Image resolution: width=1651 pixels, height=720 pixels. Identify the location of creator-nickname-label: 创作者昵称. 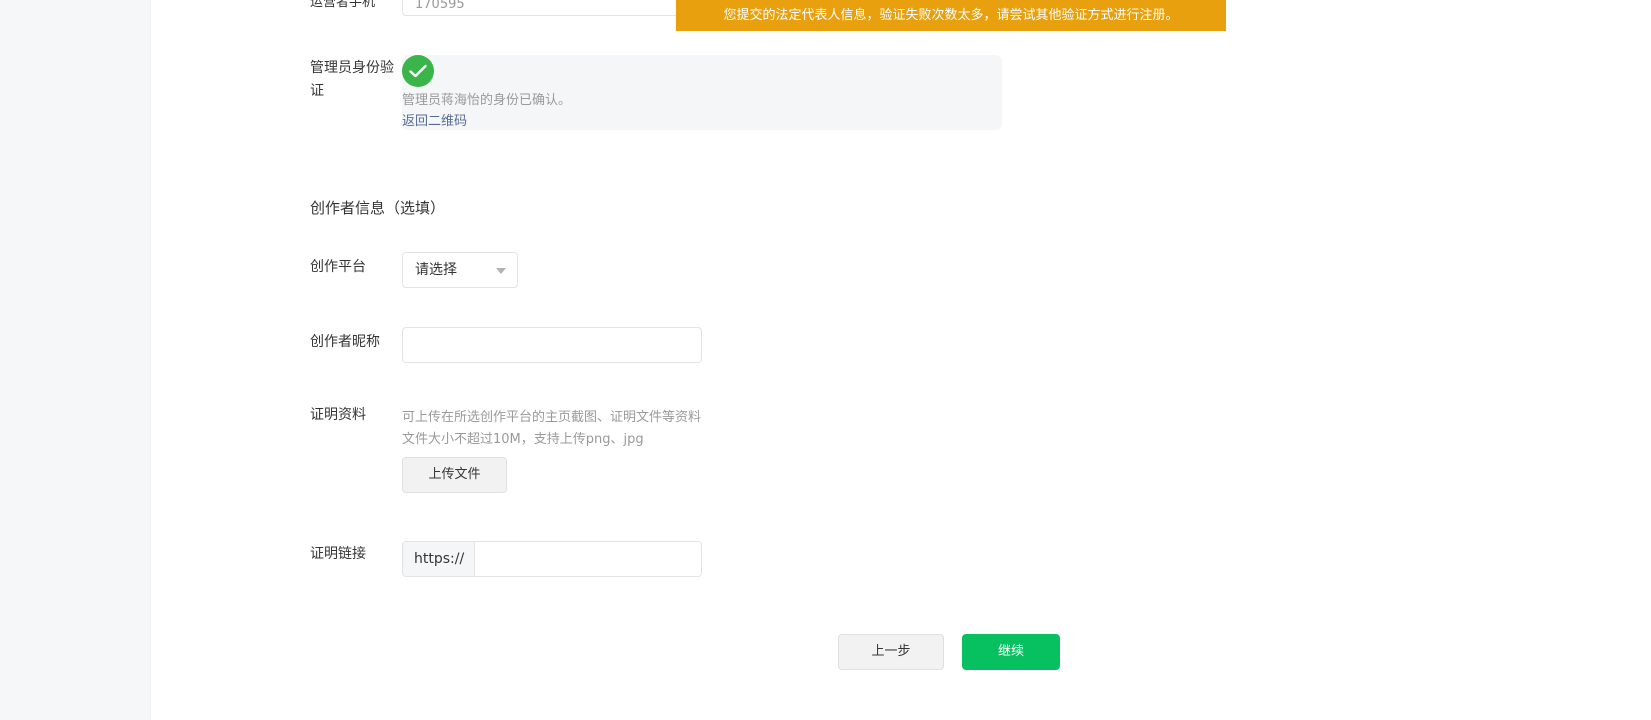
(345, 342).